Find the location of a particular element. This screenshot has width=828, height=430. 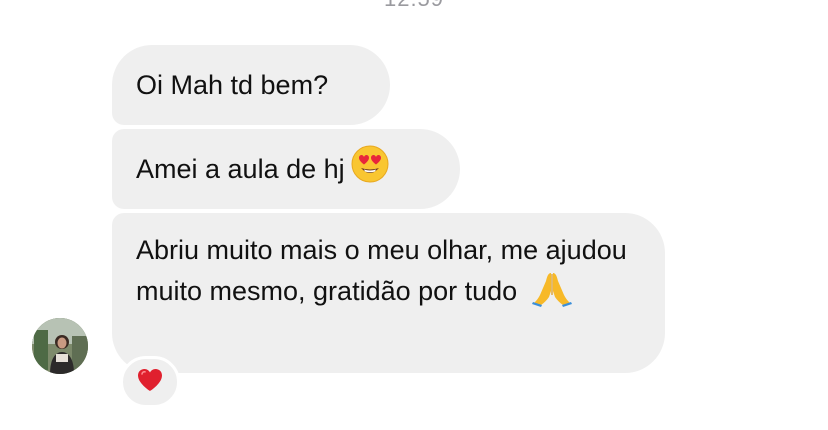

smiling-face-with-heart-eyes-icon is located at coordinates (370, 169).